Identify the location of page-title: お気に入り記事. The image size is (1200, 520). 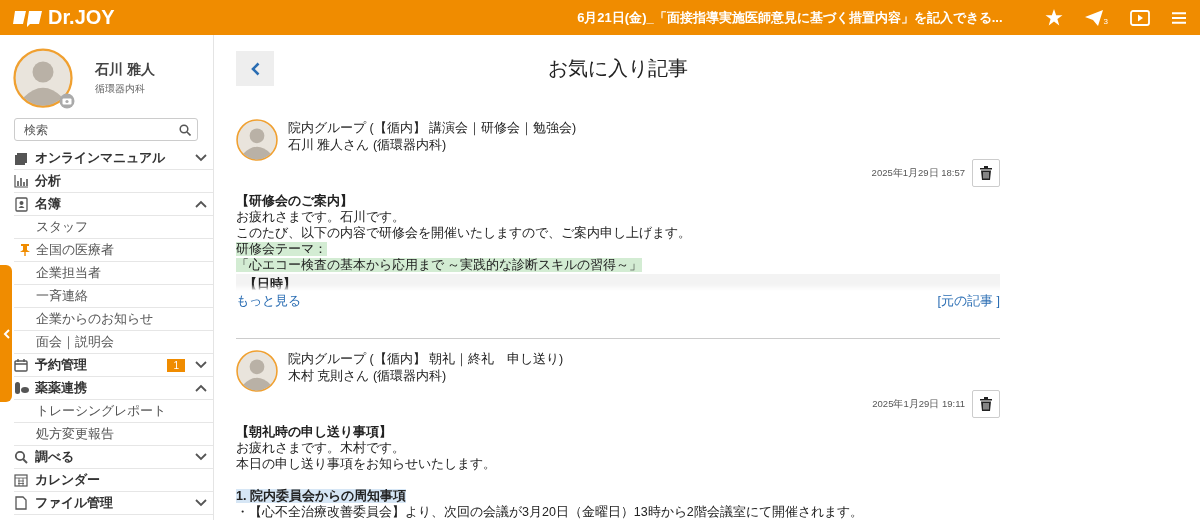
(618, 68).